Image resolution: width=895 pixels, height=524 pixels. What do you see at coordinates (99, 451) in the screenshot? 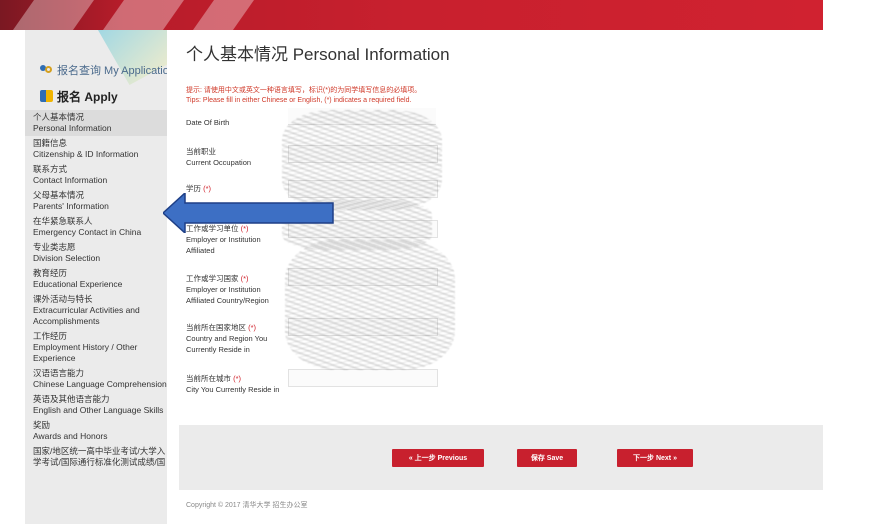
I see `sidebar-item-label-cn: 国家/地区统一高中毕业考试/大学入` at bounding box center [99, 451].